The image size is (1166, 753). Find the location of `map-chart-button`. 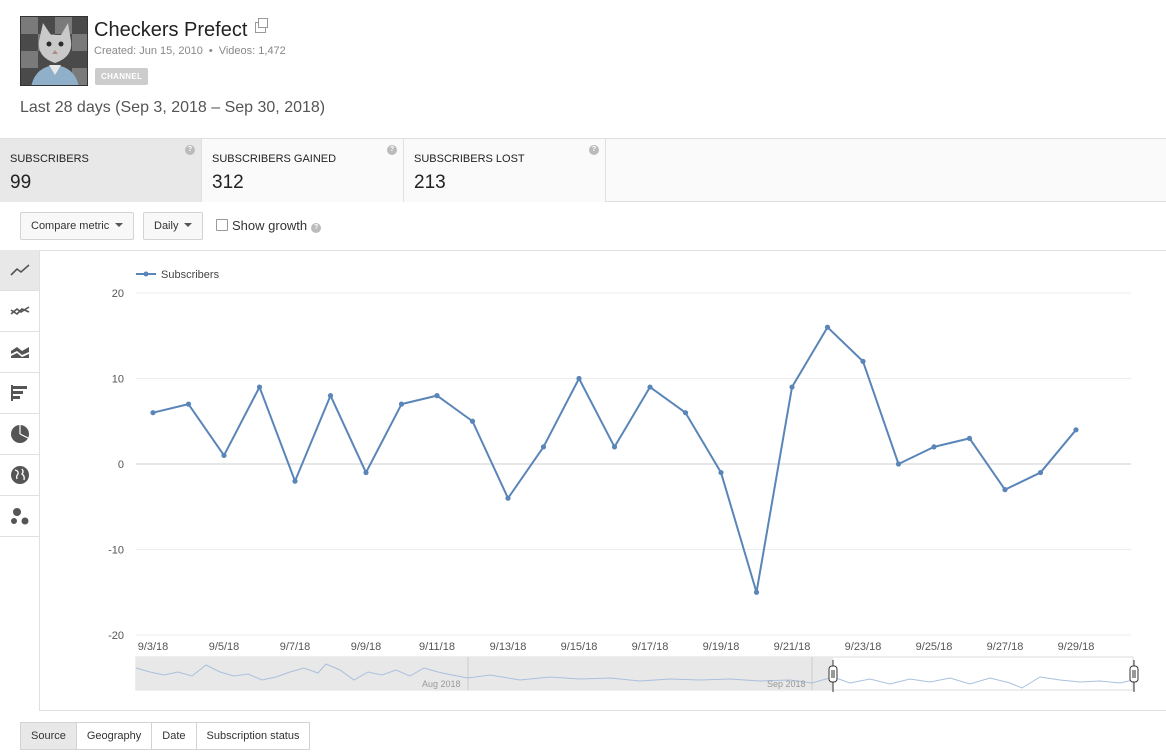

map-chart-button is located at coordinates (19, 475).